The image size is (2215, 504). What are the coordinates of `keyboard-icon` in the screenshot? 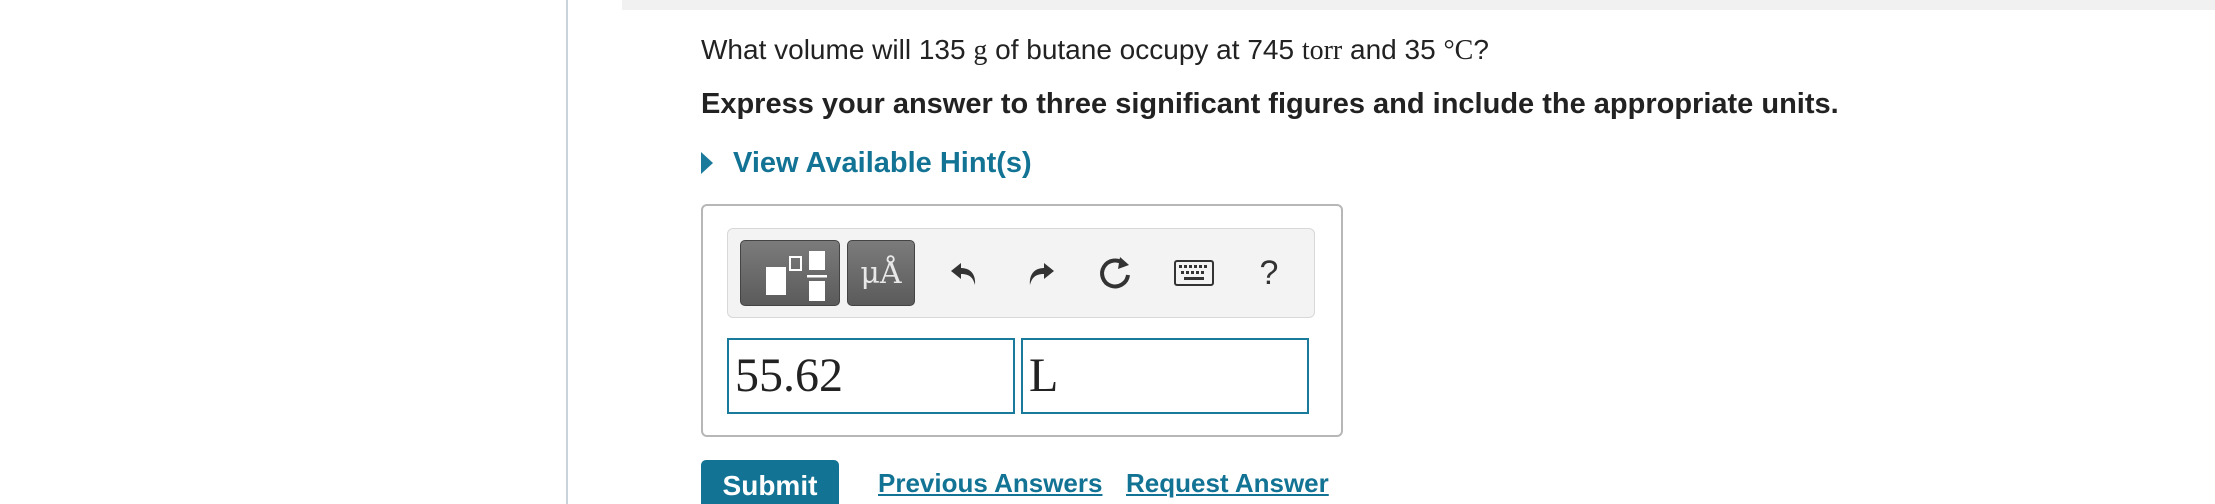 It's located at (1194, 273).